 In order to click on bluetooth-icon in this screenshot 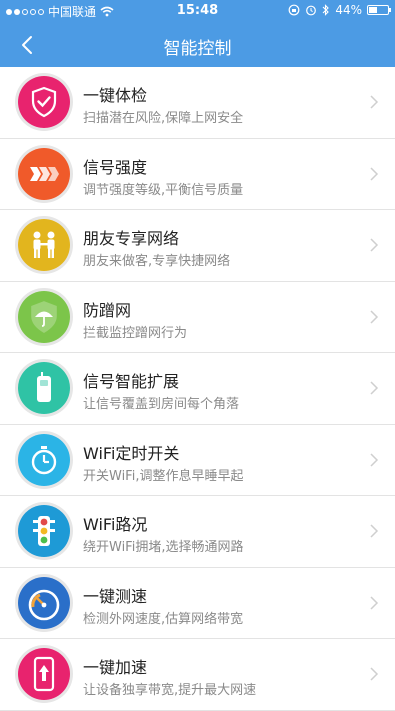, I will do `click(326, 10)`.